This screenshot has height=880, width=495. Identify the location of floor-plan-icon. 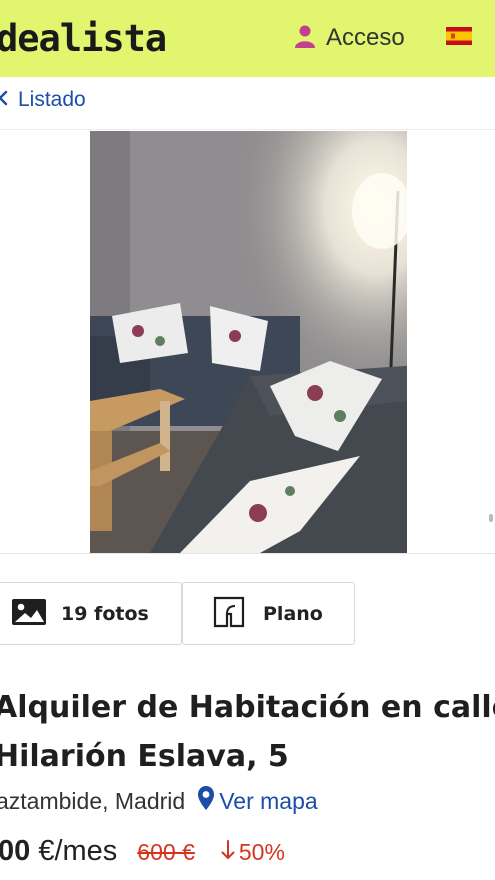
(229, 614).